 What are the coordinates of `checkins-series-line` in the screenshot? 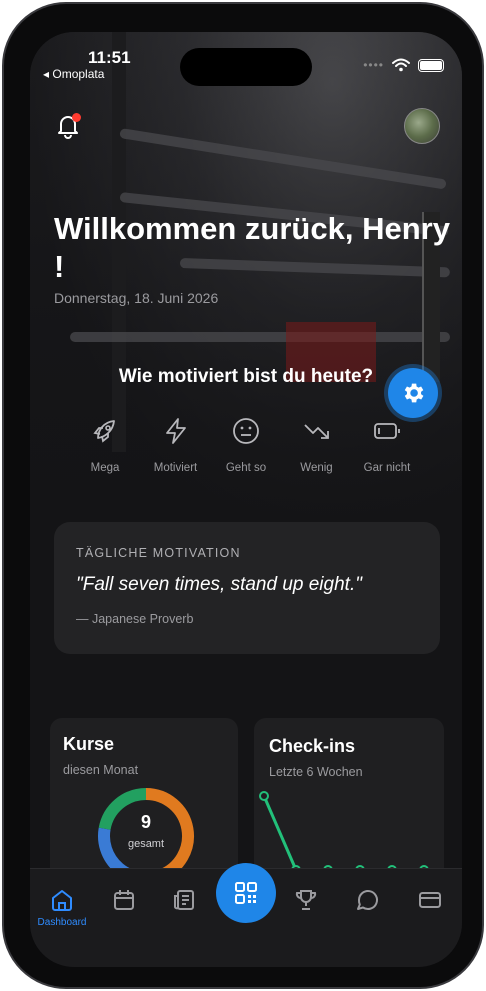 It's located at (343, 833).